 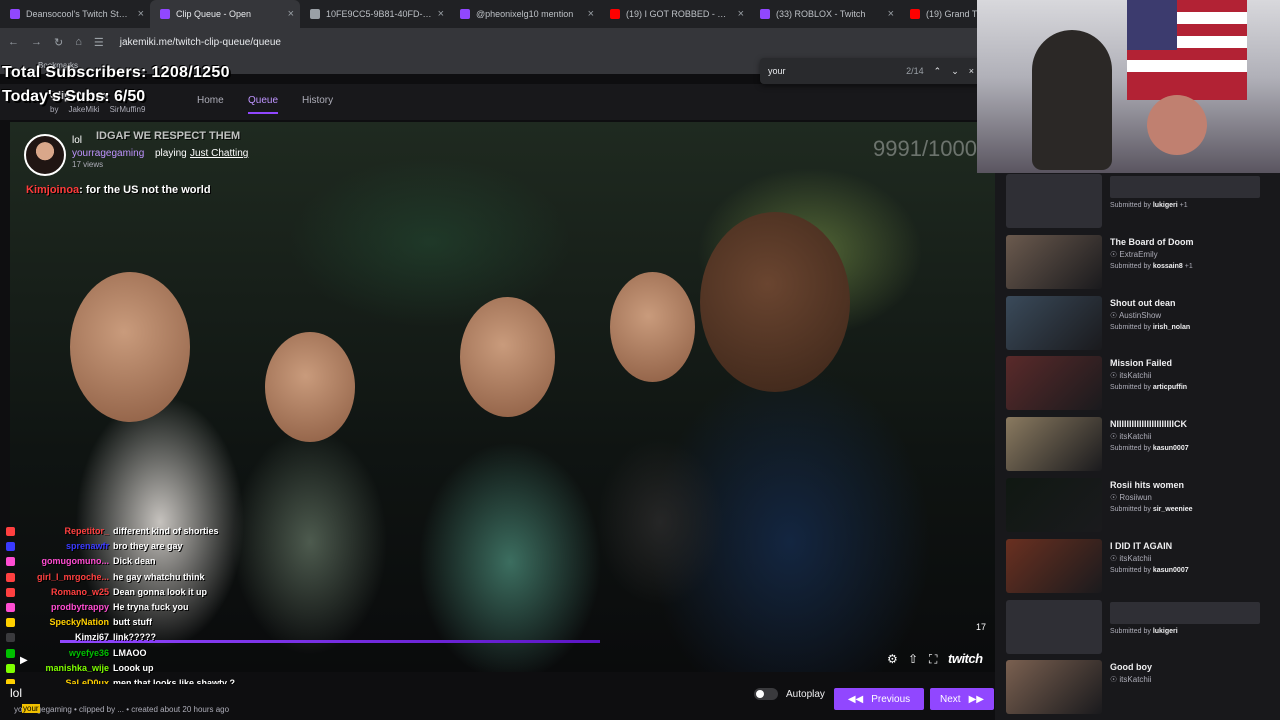 What do you see at coordinates (45, 155) in the screenshot?
I see `channel-avatar` at bounding box center [45, 155].